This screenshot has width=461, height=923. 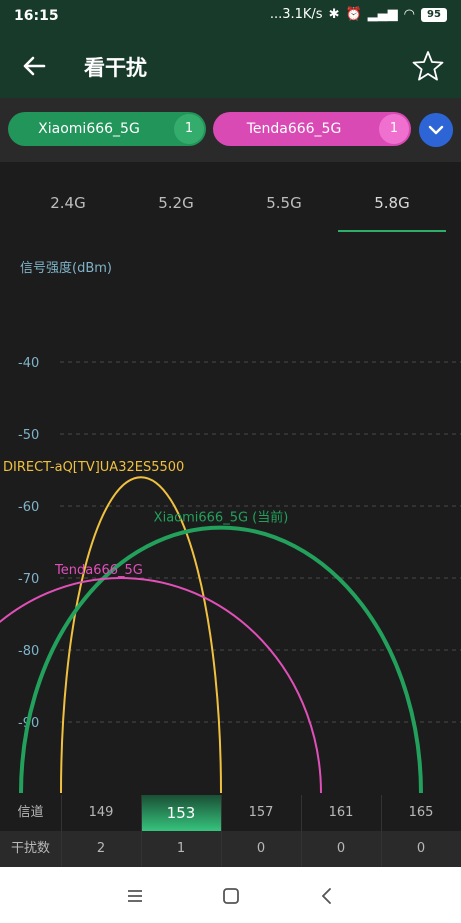 What do you see at coordinates (28, 507) in the screenshot?
I see `y-tick-label: -60` at bounding box center [28, 507].